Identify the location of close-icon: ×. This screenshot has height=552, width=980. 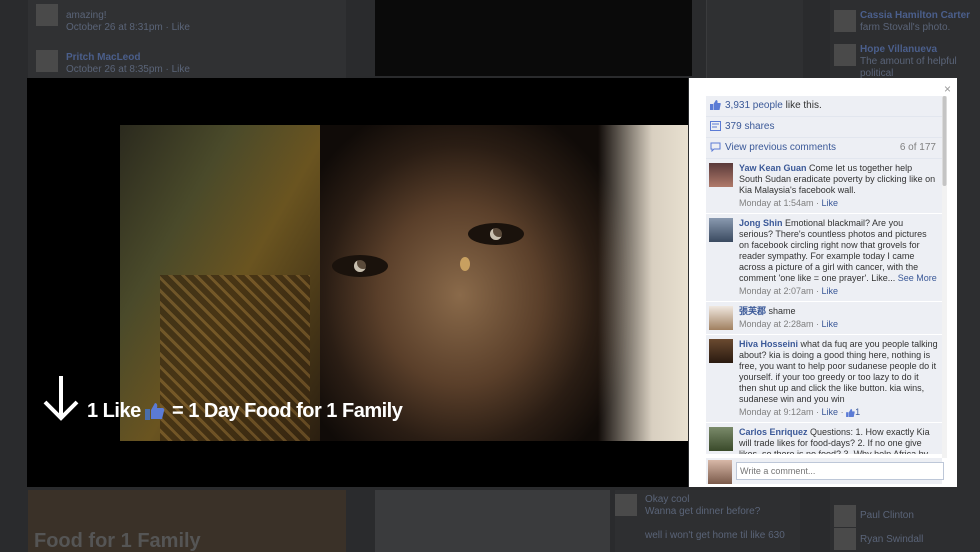
(947, 89).